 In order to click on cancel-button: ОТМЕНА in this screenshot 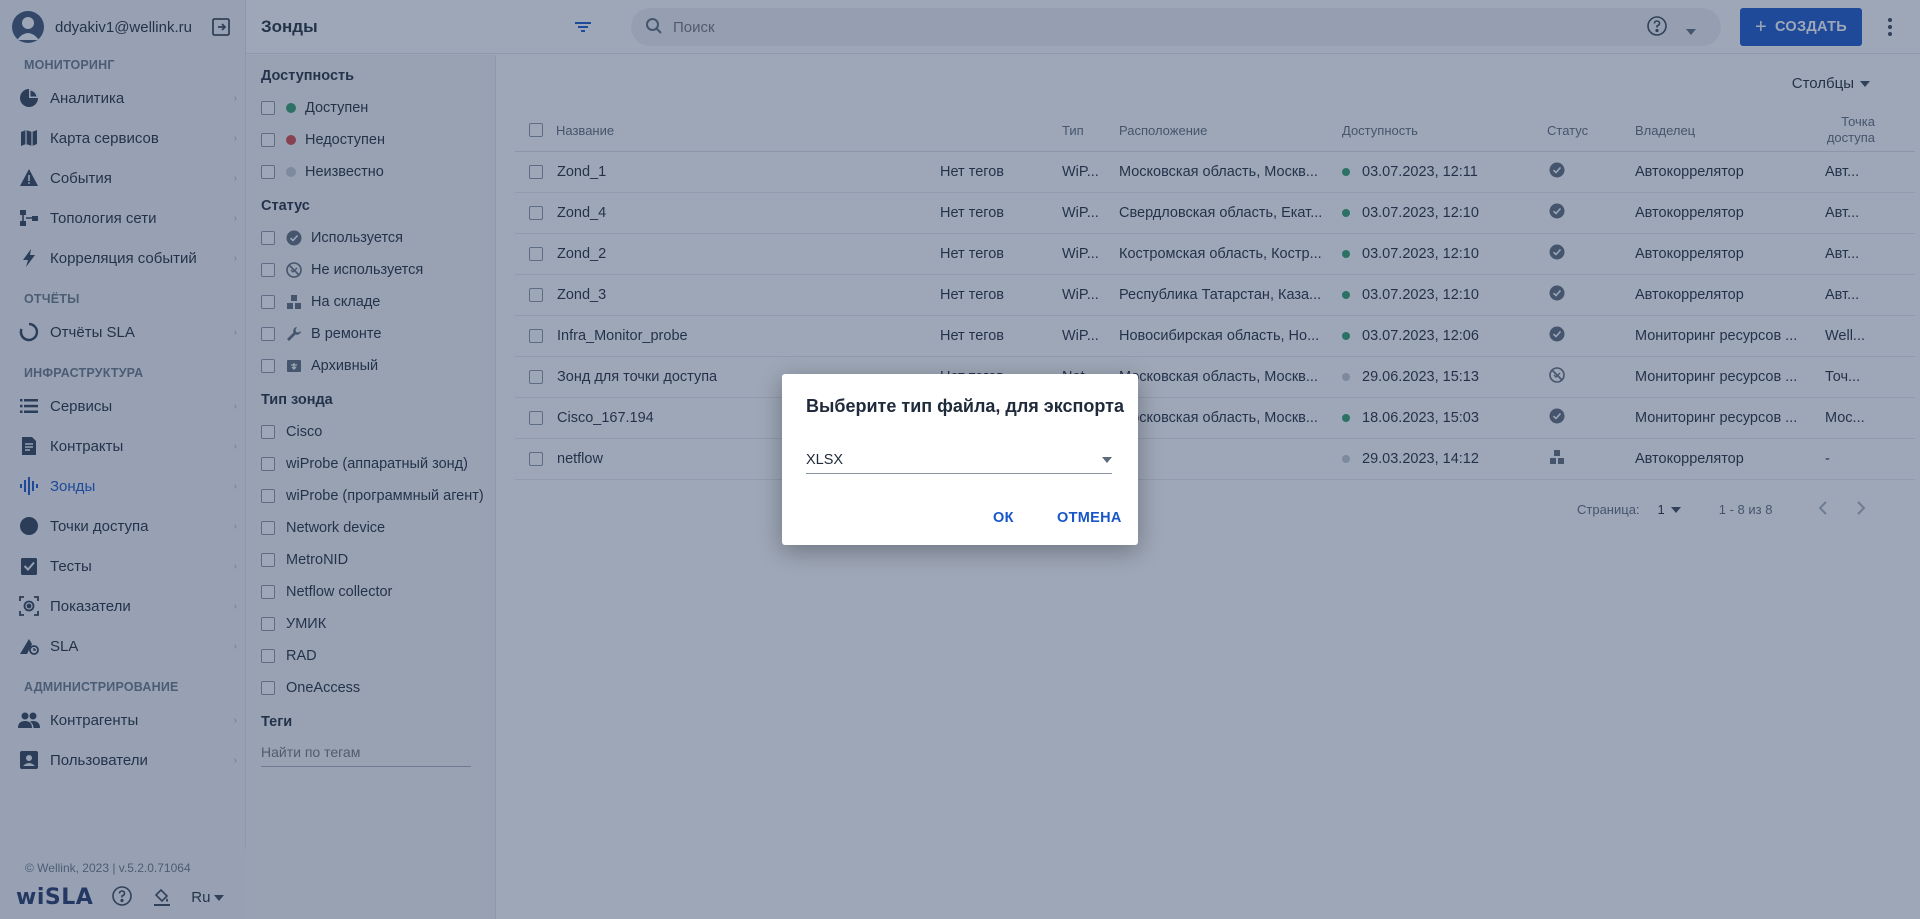, I will do `click(1089, 518)`.